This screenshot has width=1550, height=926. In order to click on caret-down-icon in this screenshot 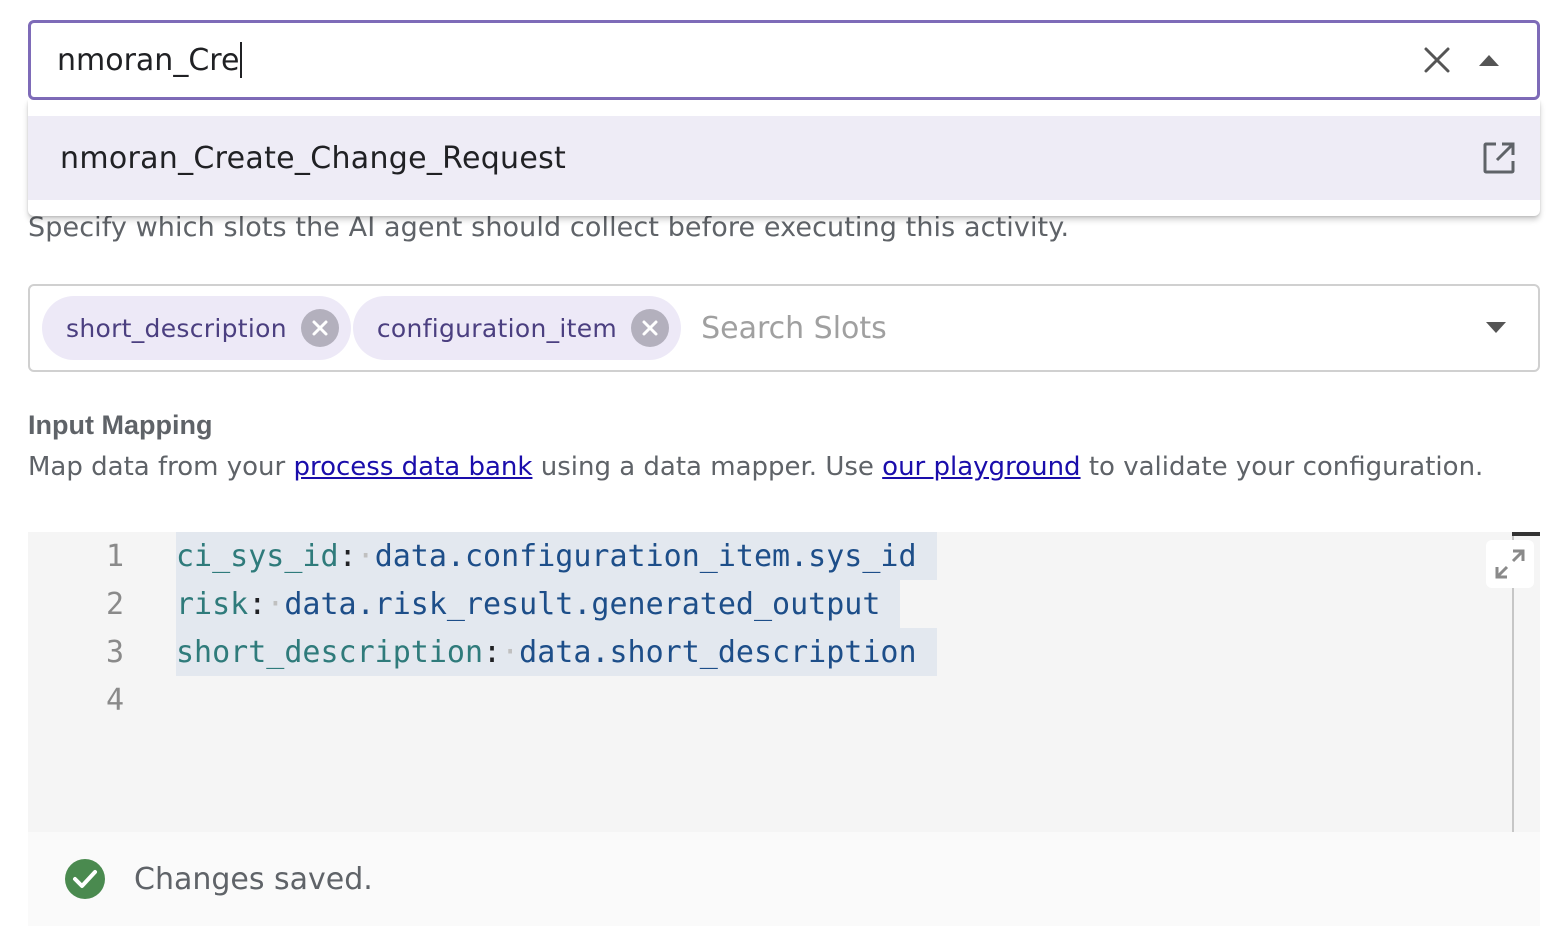, I will do `click(1496, 327)`.